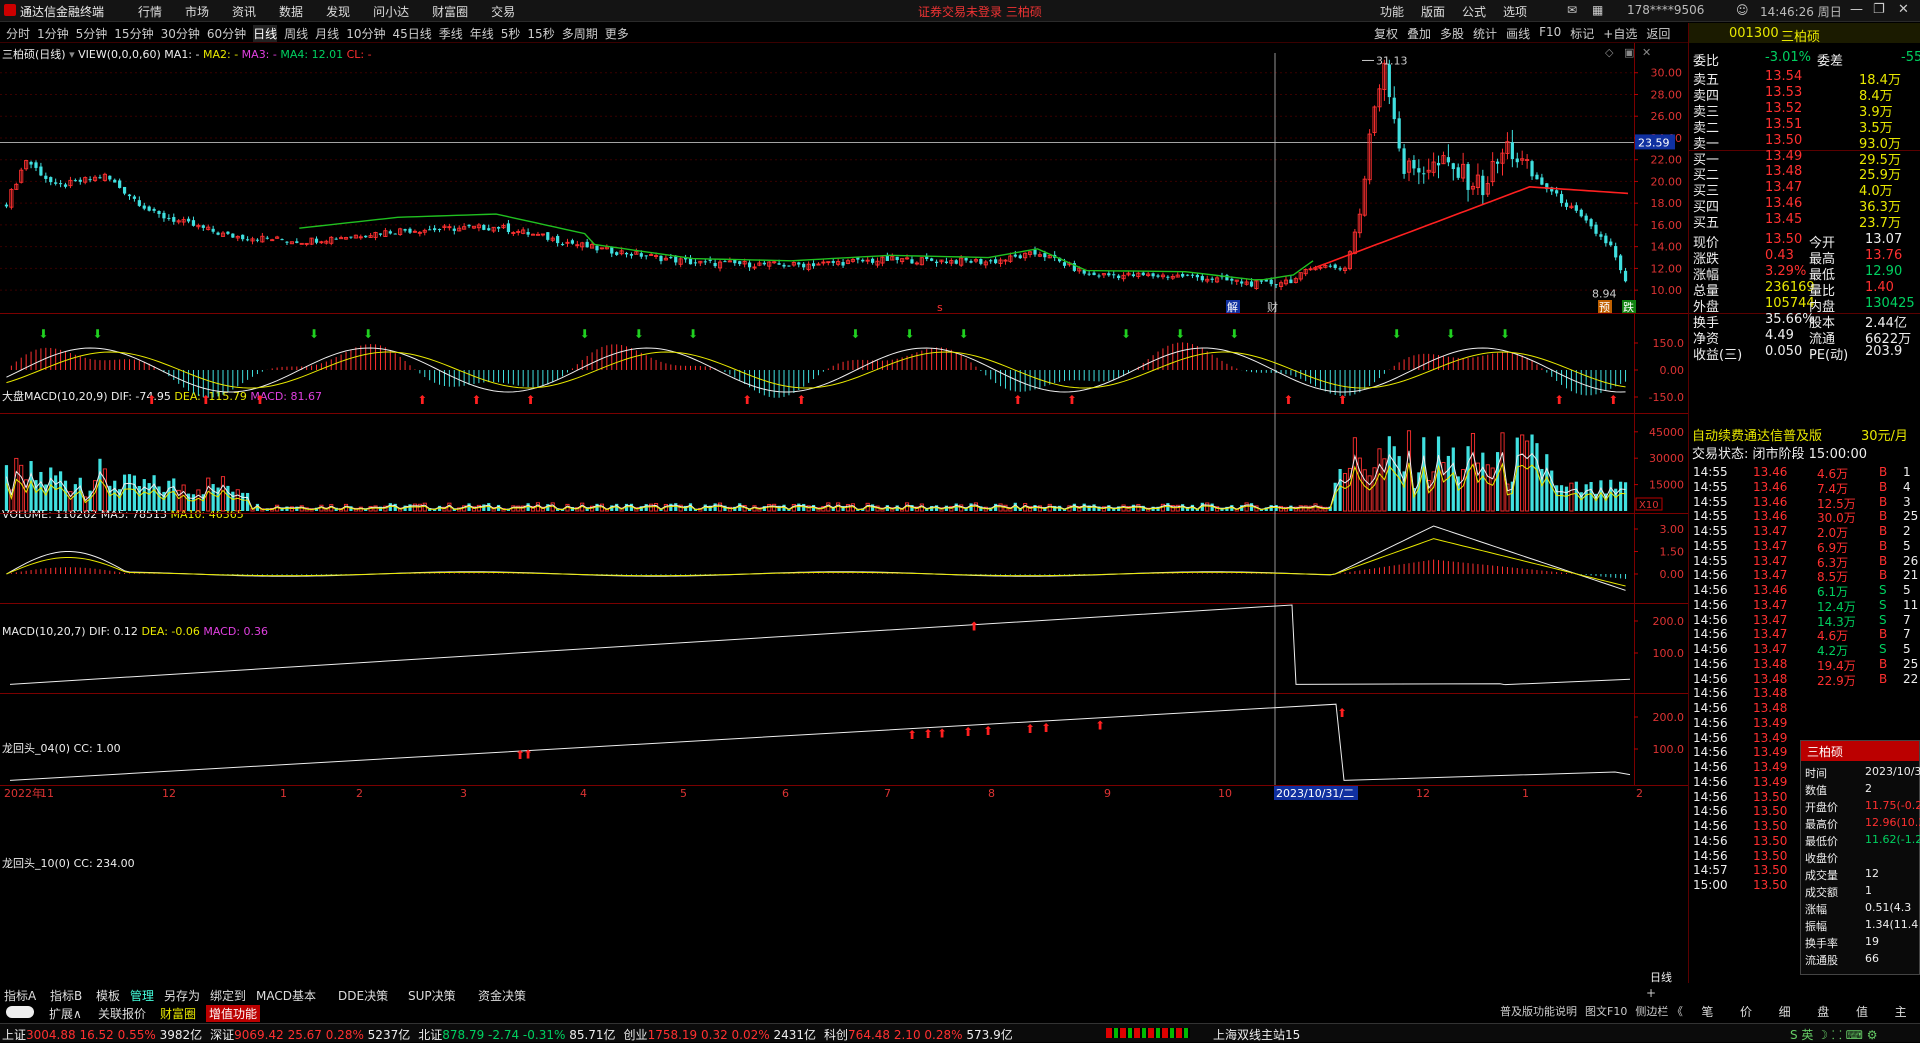 This screenshot has height=1043, width=1920. I want to click on period-tab: 30分钟, so click(180, 33).